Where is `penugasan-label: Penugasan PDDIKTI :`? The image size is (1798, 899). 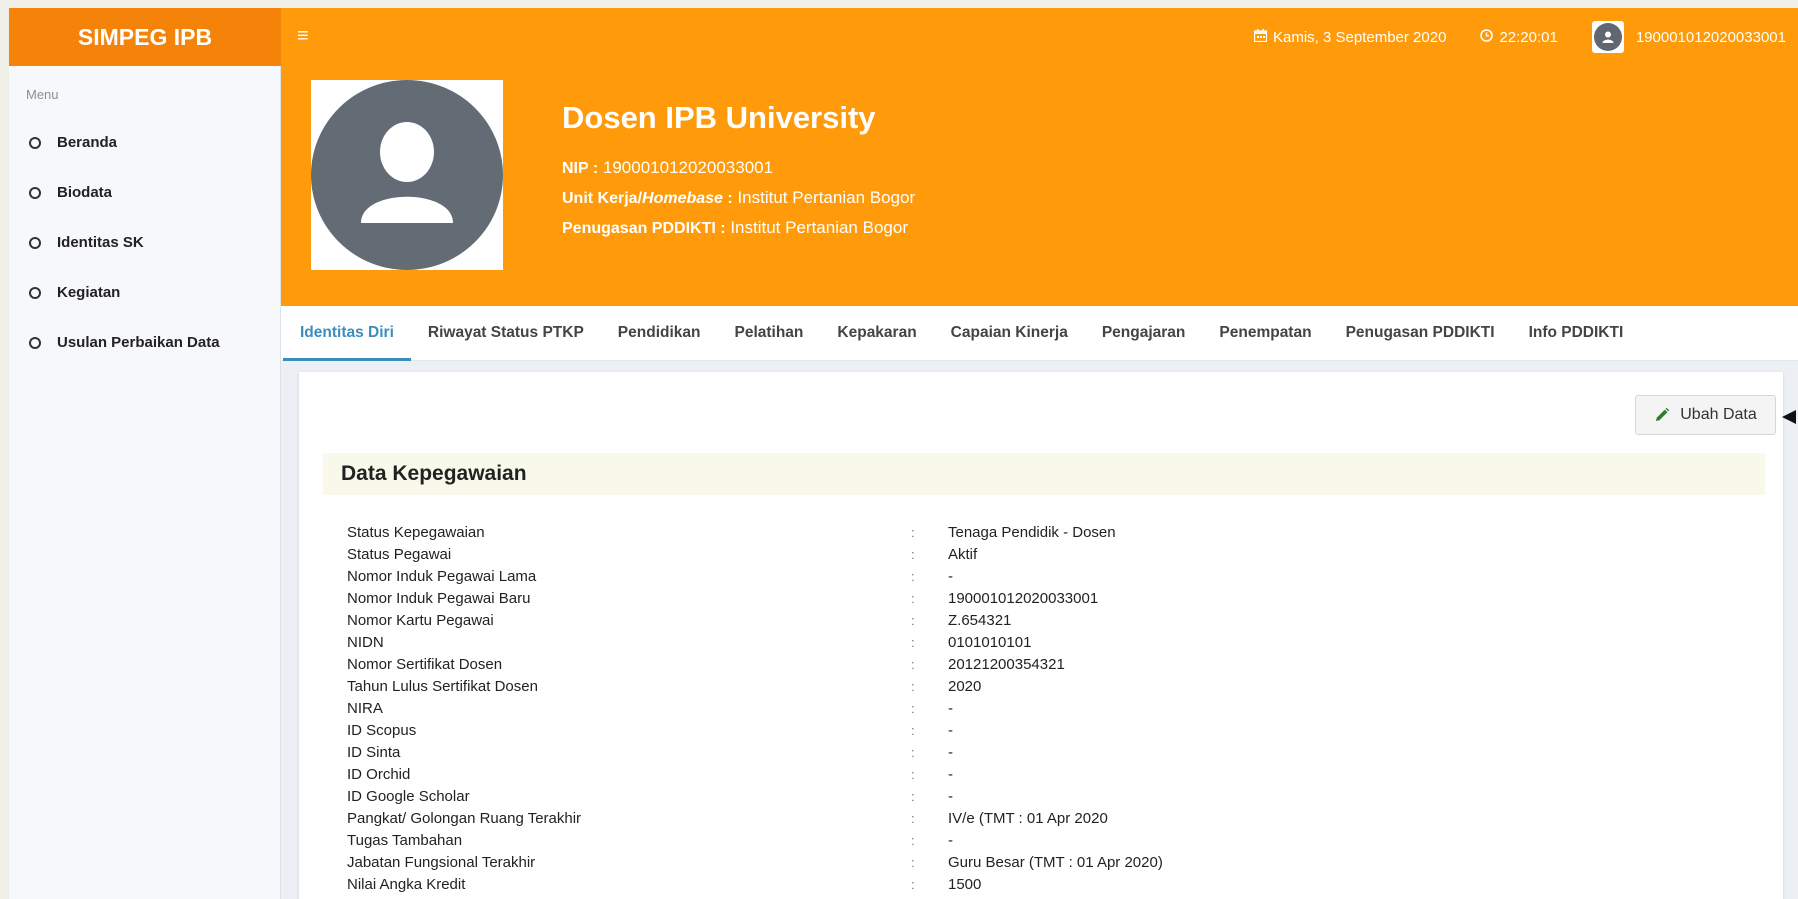
penugasan-label: Penugasan PDDIKTI : is located at coordinates (644, 228).